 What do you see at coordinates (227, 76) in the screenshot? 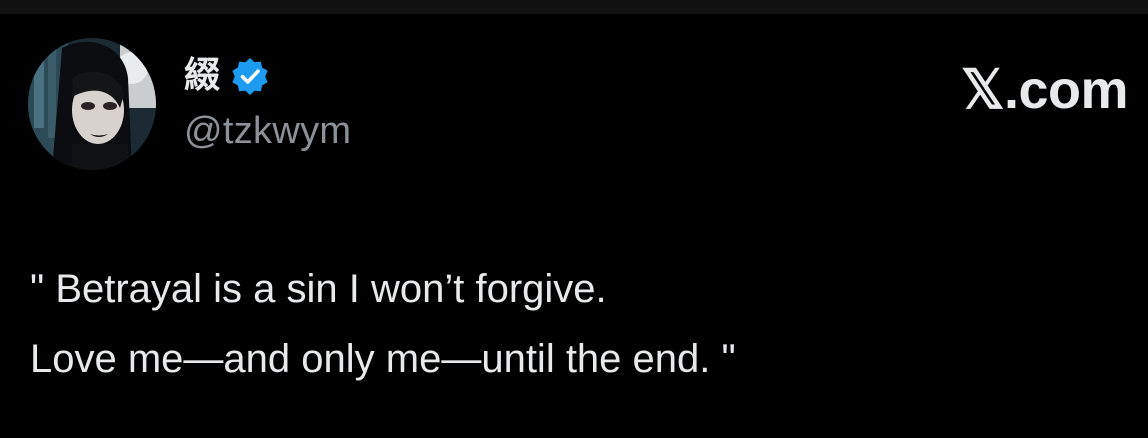
I see `author-name-row: 綴` at bounding box center [227, 76].